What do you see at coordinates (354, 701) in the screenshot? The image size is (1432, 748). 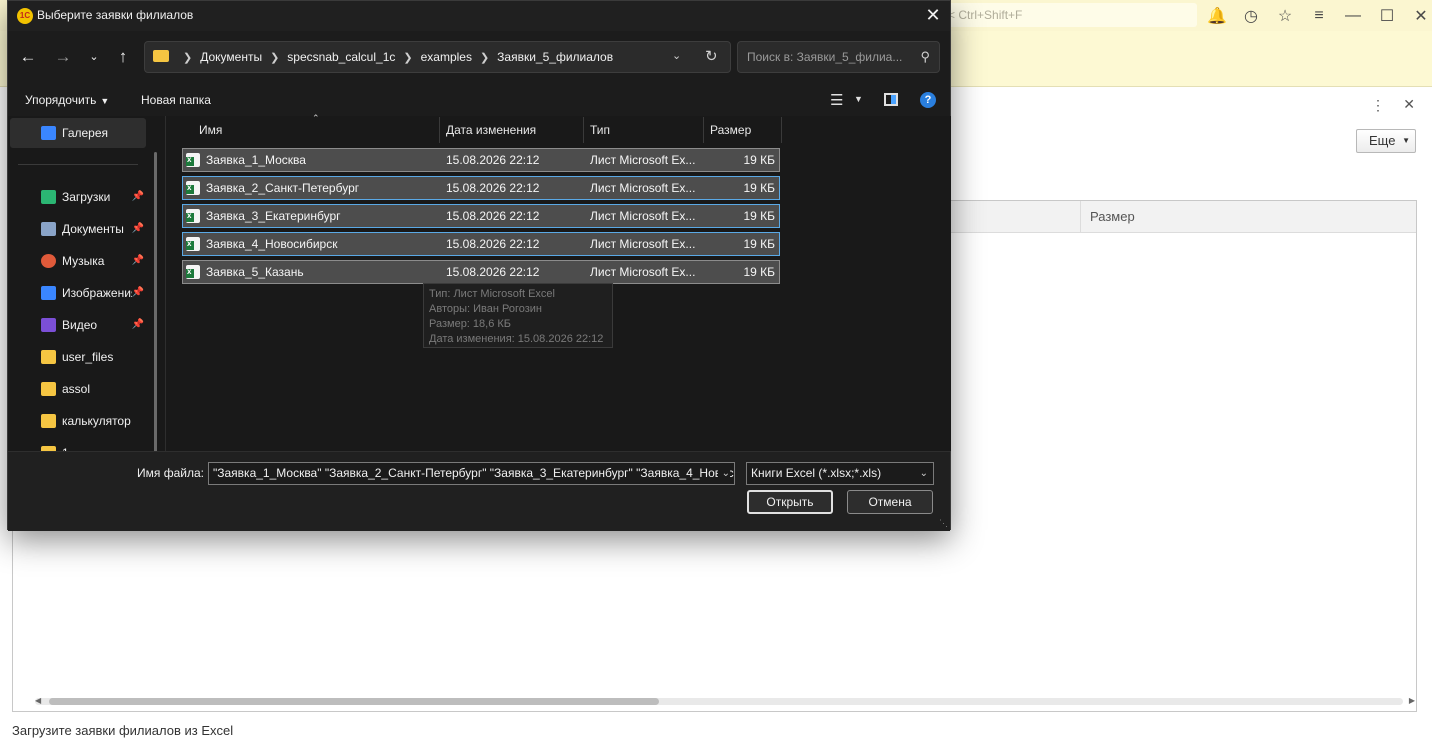 I see `scrollbar-thumb` at bounding box center [354, 701].